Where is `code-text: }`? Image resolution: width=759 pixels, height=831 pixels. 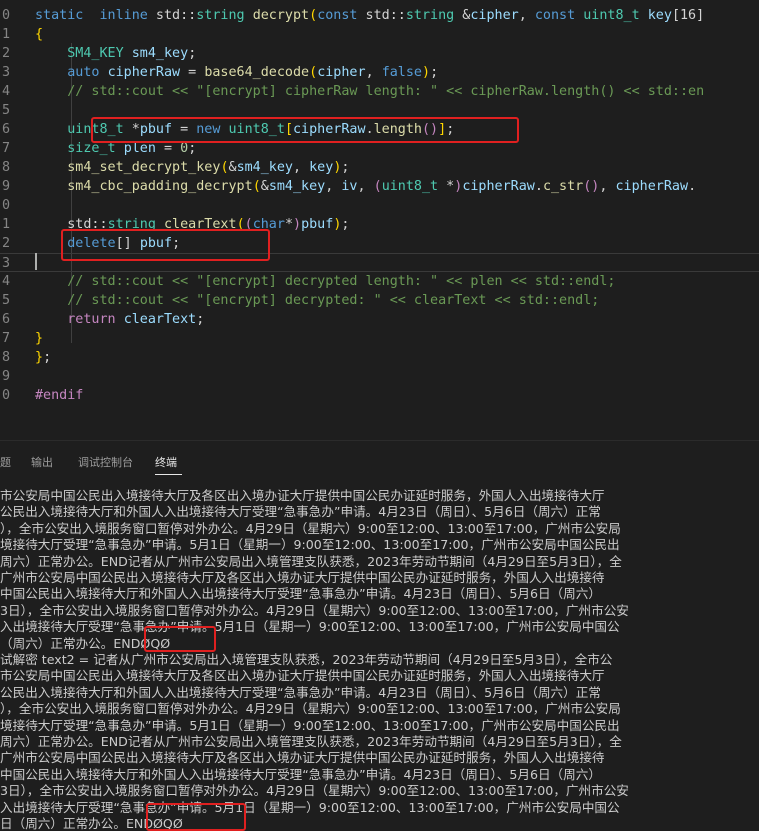
code-text: } is located at coordinates (39, 338).